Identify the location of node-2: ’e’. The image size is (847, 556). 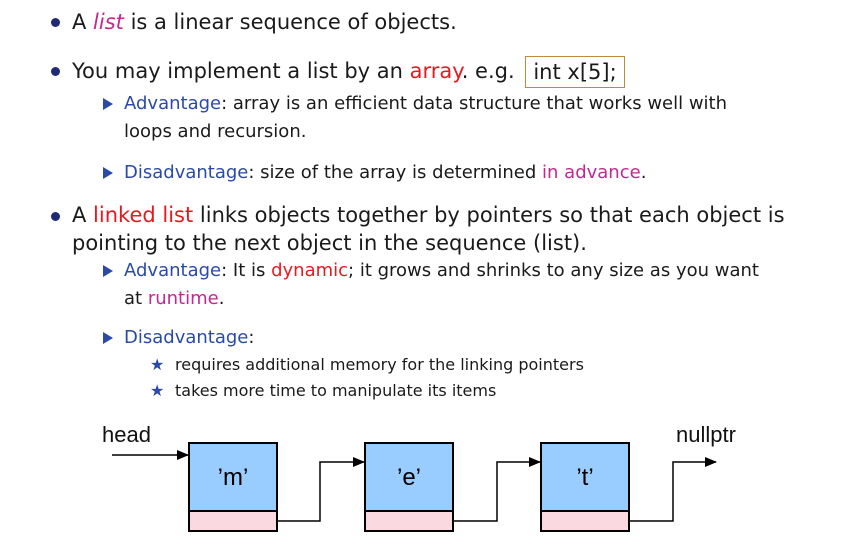
(409, 487).